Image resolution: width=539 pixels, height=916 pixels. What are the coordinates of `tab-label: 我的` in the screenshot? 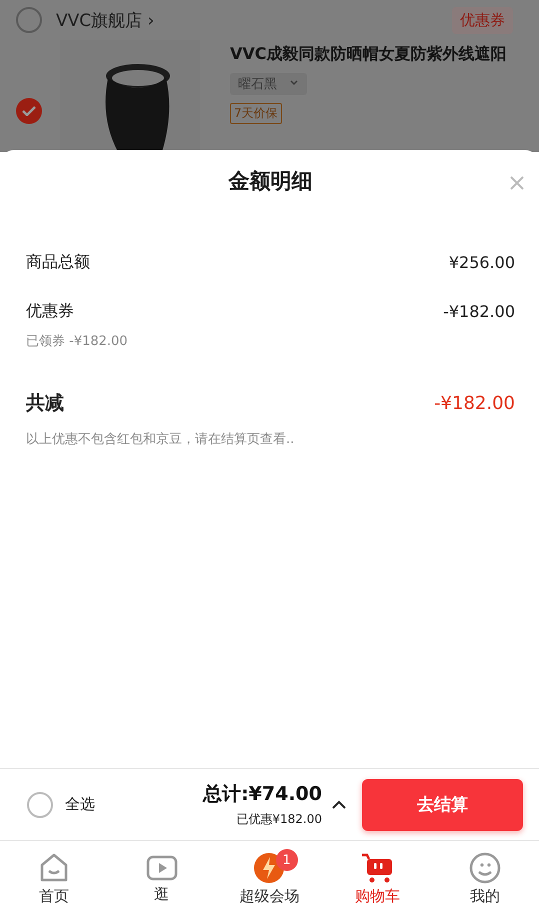 It's located at (485, 896).